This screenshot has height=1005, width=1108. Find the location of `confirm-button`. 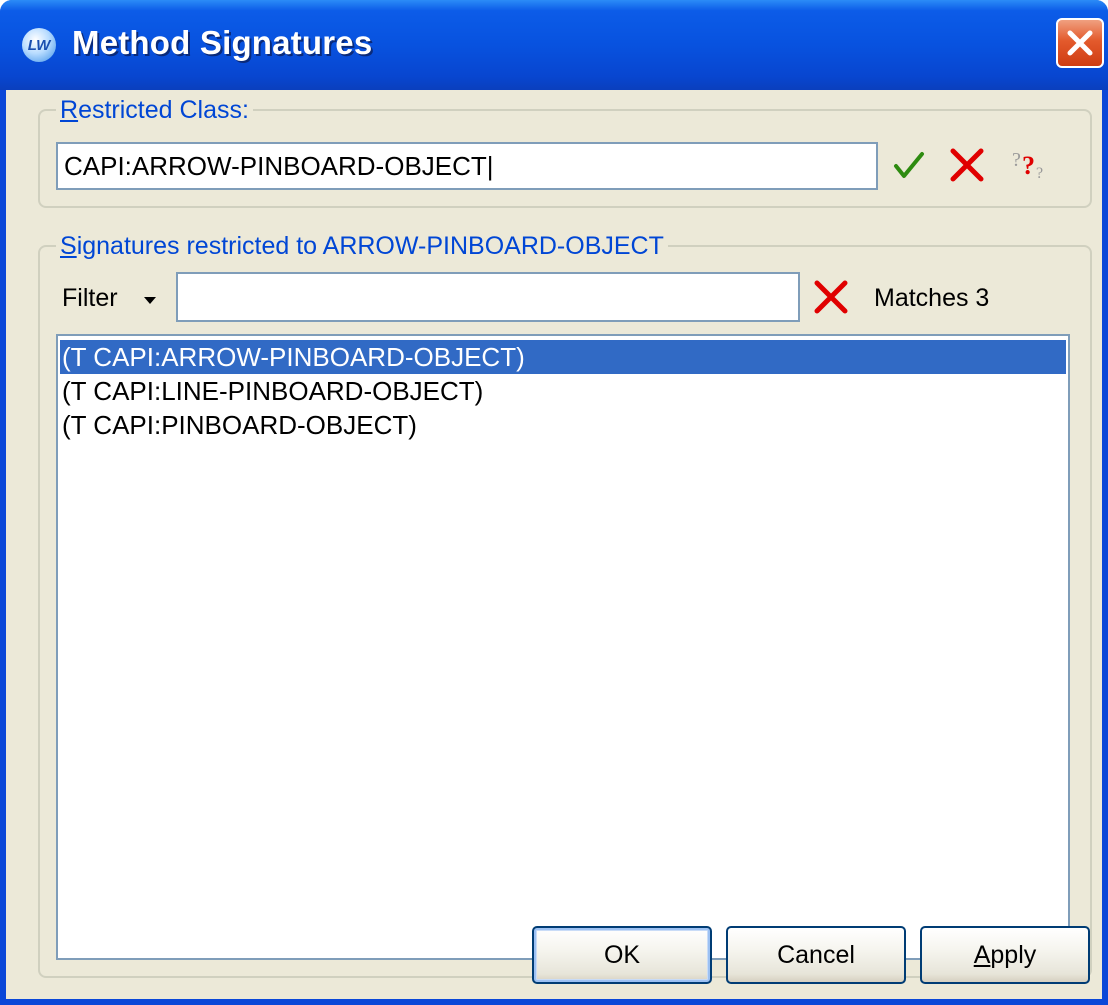

confirm-button is located at coordinates (909, 167).